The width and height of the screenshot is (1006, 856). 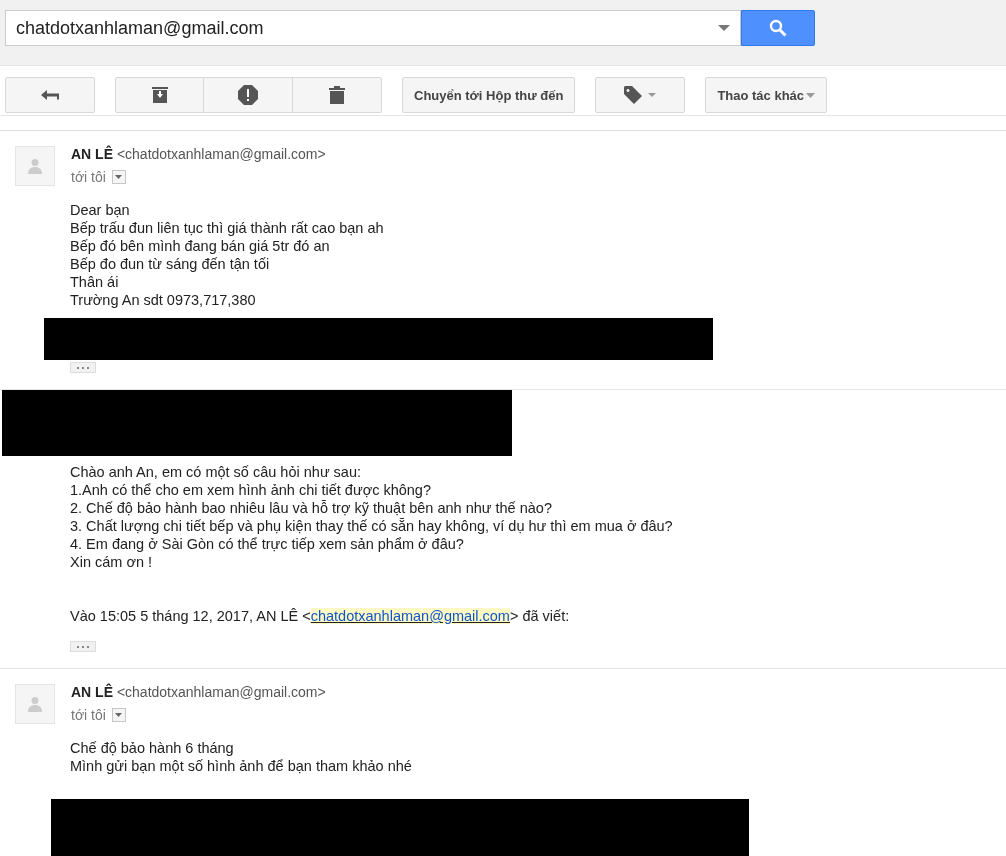 What do you see at coordinates (200, 246) in the screenshot?
I see `message-line: Bếp đó bên mình đang bán giá 5tr đó an` at bounding box center [200, 246].